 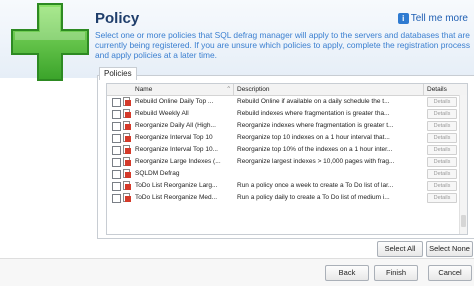 What do you see at coordinates (157, 173) in the screenshot?
I see `policy-name: SQLDM Defrag` at bounding box center [157, 173].